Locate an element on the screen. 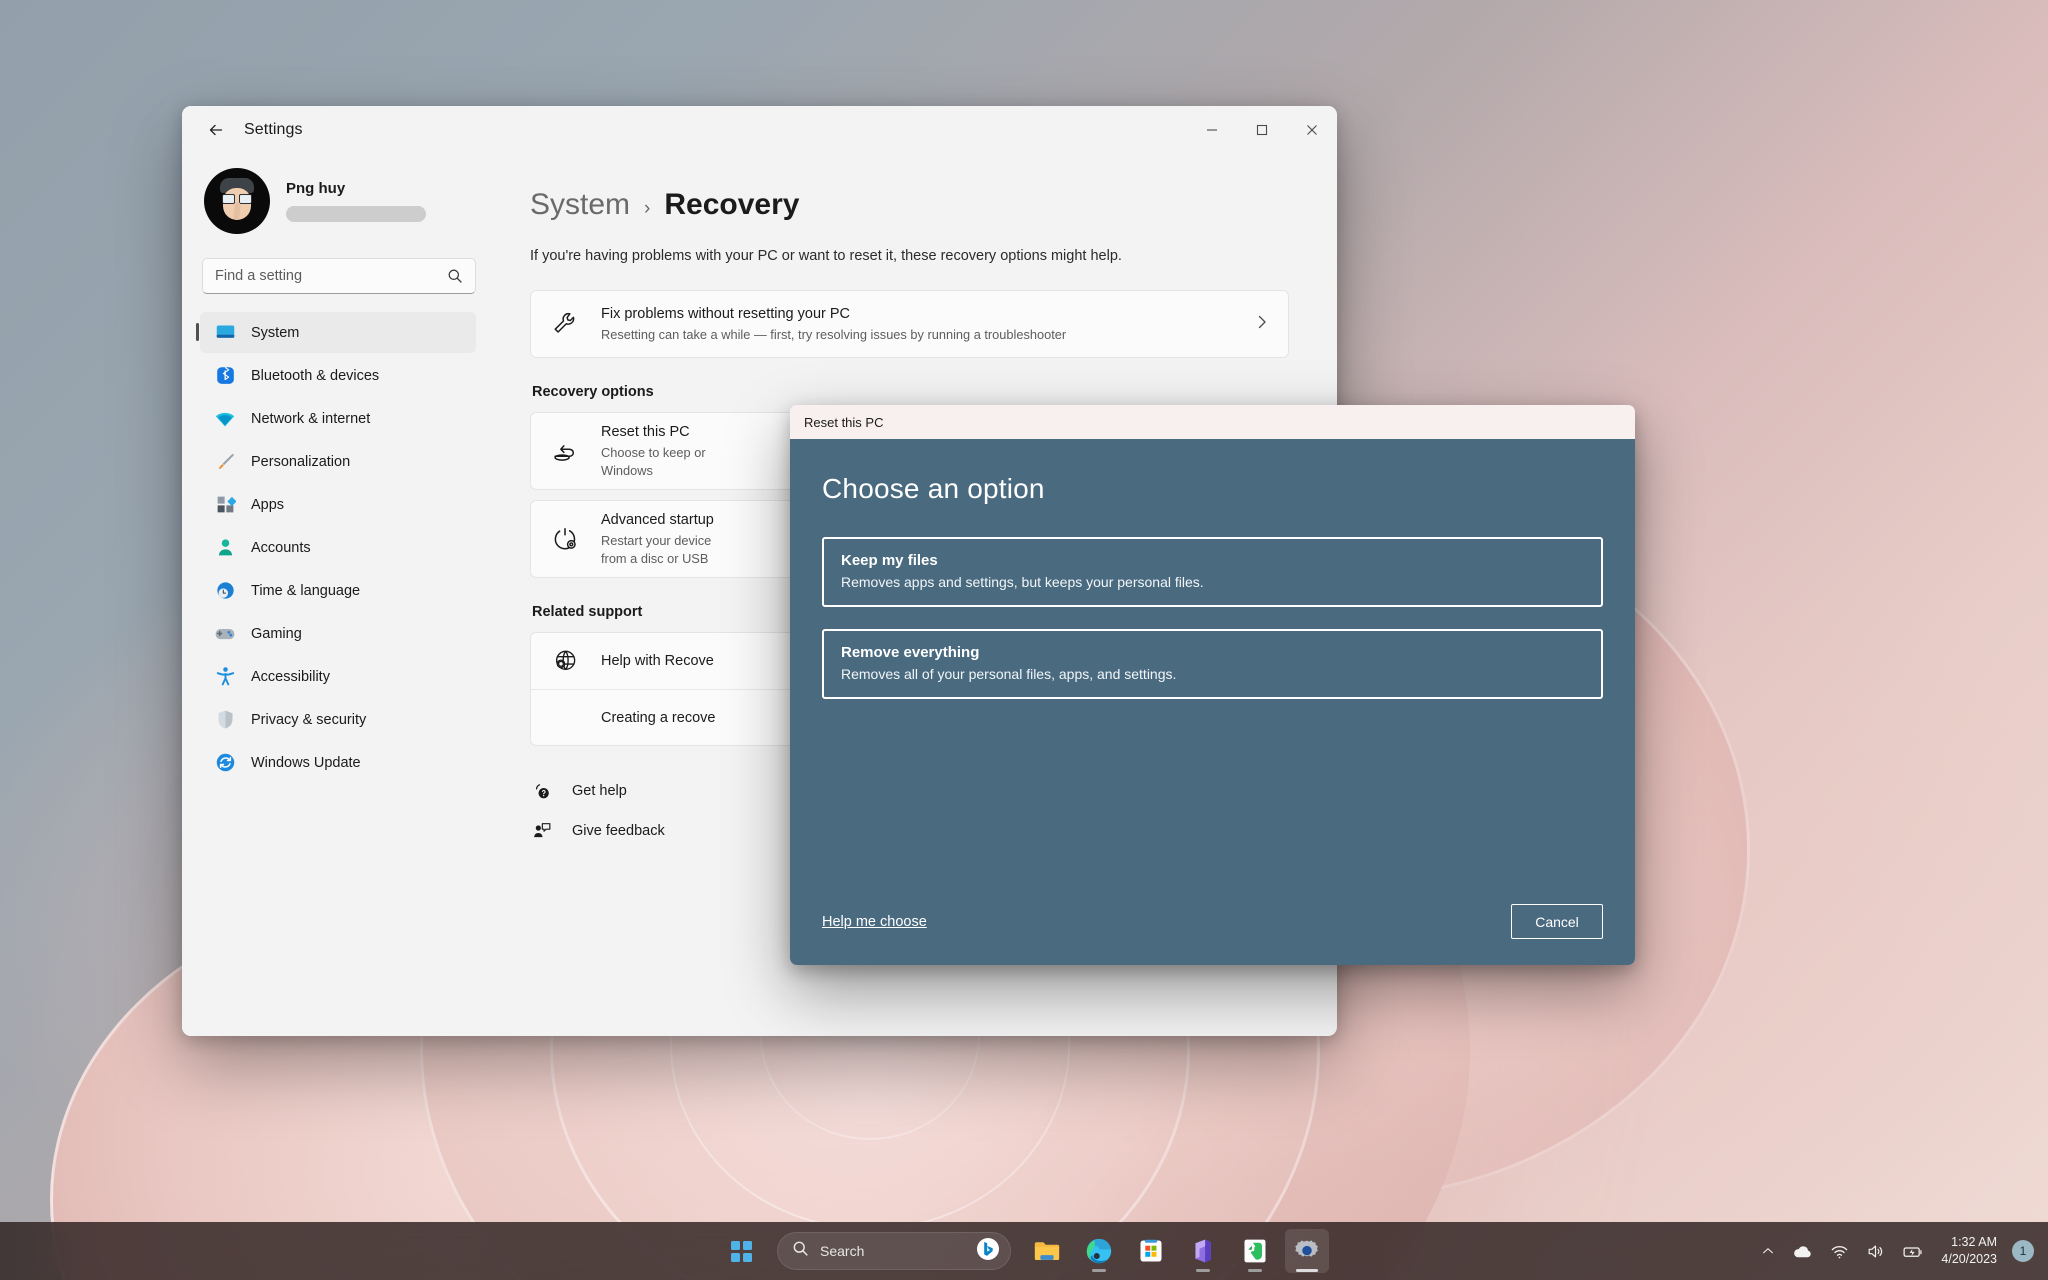 This screenshot has height=1280, width=2048. fix-problems-title: Fix problems without resetting your PC is located at coordinates (726, 313).